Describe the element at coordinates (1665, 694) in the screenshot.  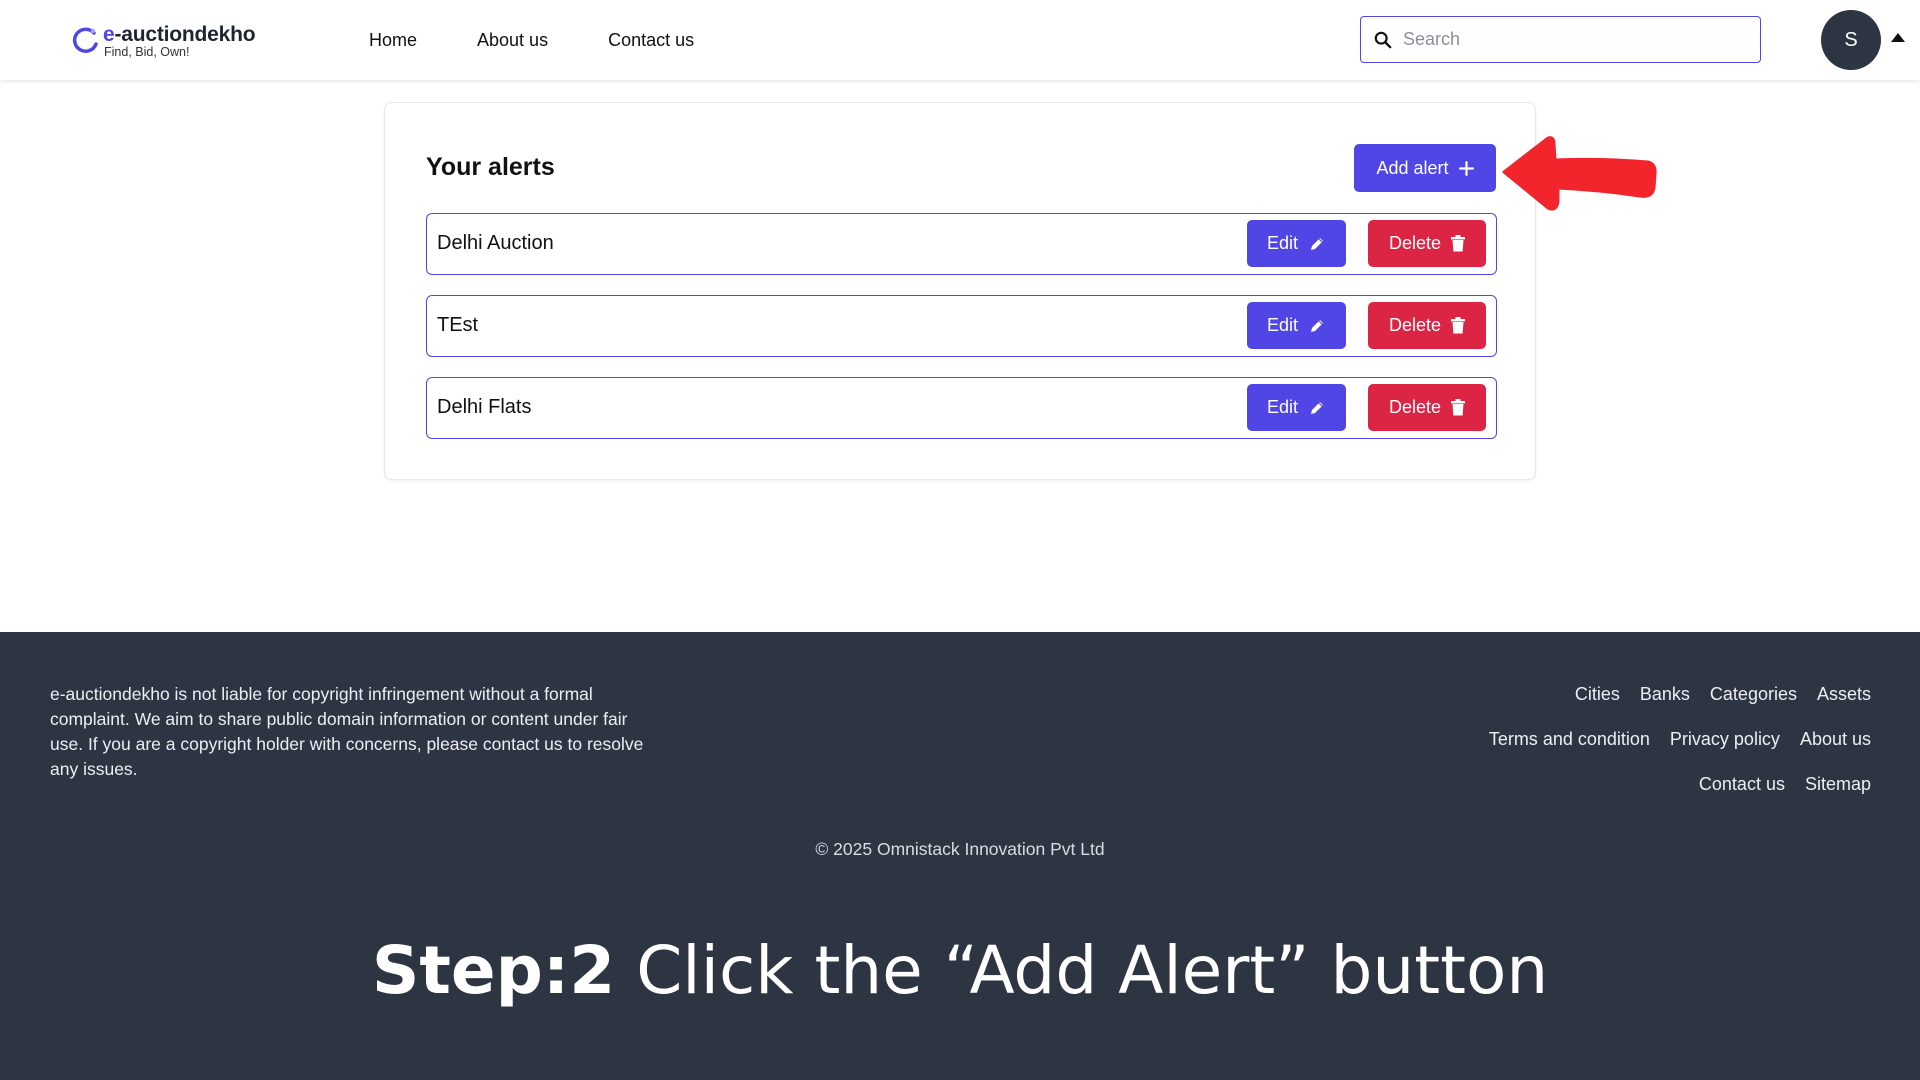
I see `footer-link-banks: Banks` at that location.